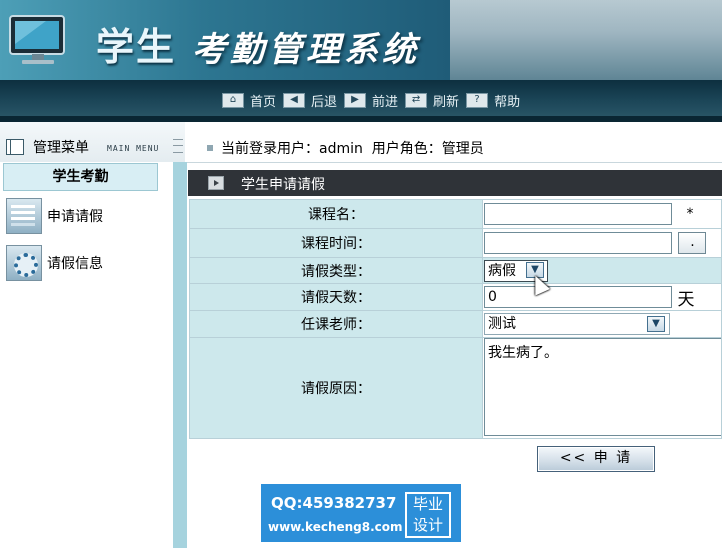 The image size is (722, 548). I want to click on nav-help-label: 帮助, so click(507, 102).